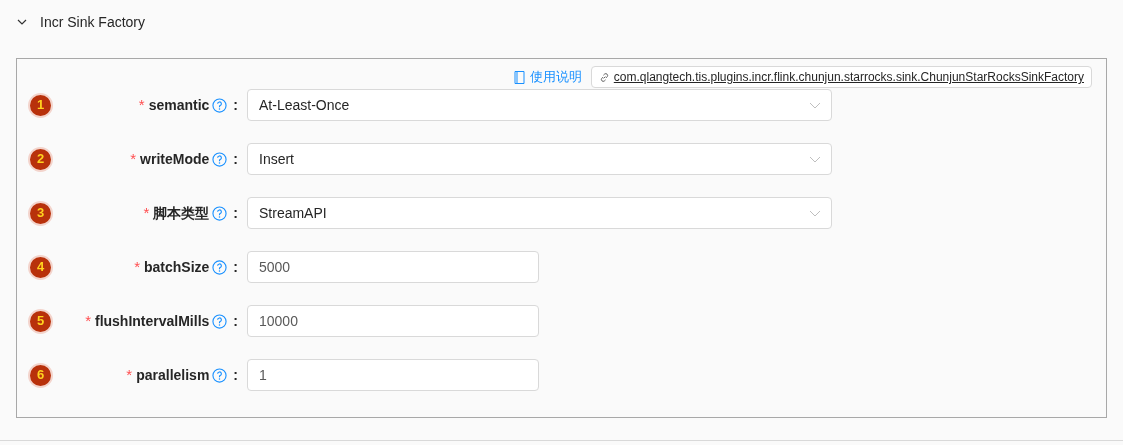  Describe the element at coordinates (393, 375) in the screenshot. I see `input-field: 1` at that location.